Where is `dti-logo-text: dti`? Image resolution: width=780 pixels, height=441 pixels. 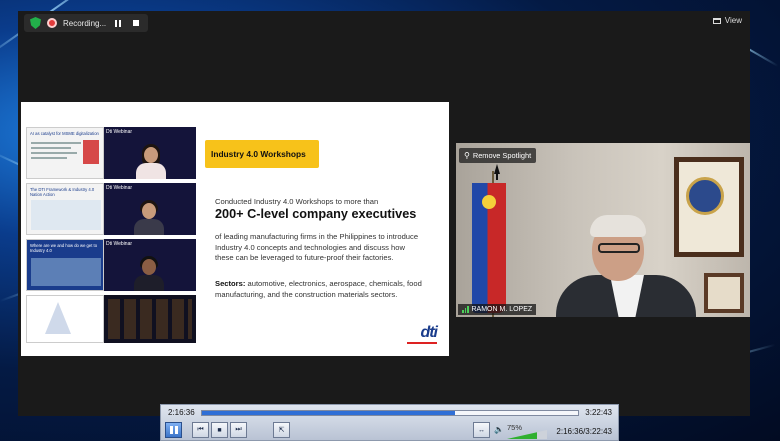
dti-logo-text: dti is located at coordinates (429, 332).